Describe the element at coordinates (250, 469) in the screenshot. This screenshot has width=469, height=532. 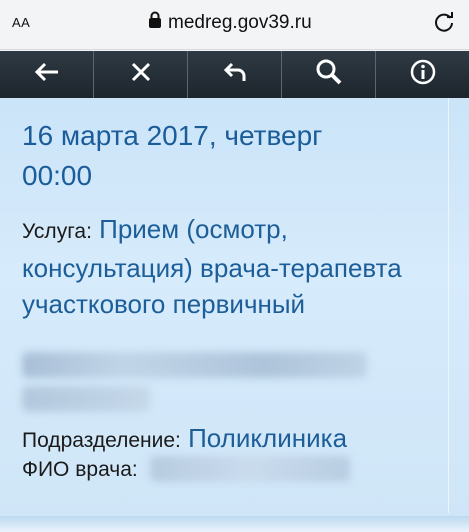
I see `redacted-doctor-name` at that location.